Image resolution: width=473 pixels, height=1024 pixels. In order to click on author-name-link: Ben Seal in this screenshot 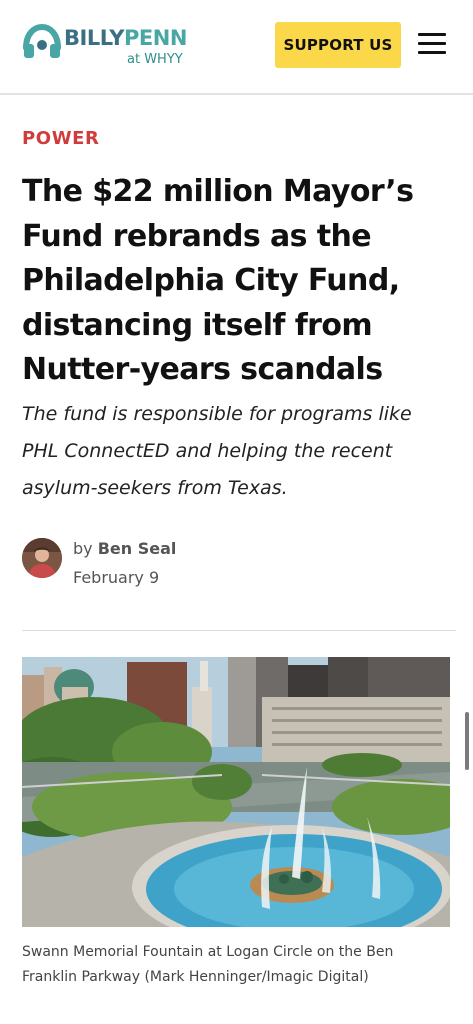, I will do `click(137, 548)`.